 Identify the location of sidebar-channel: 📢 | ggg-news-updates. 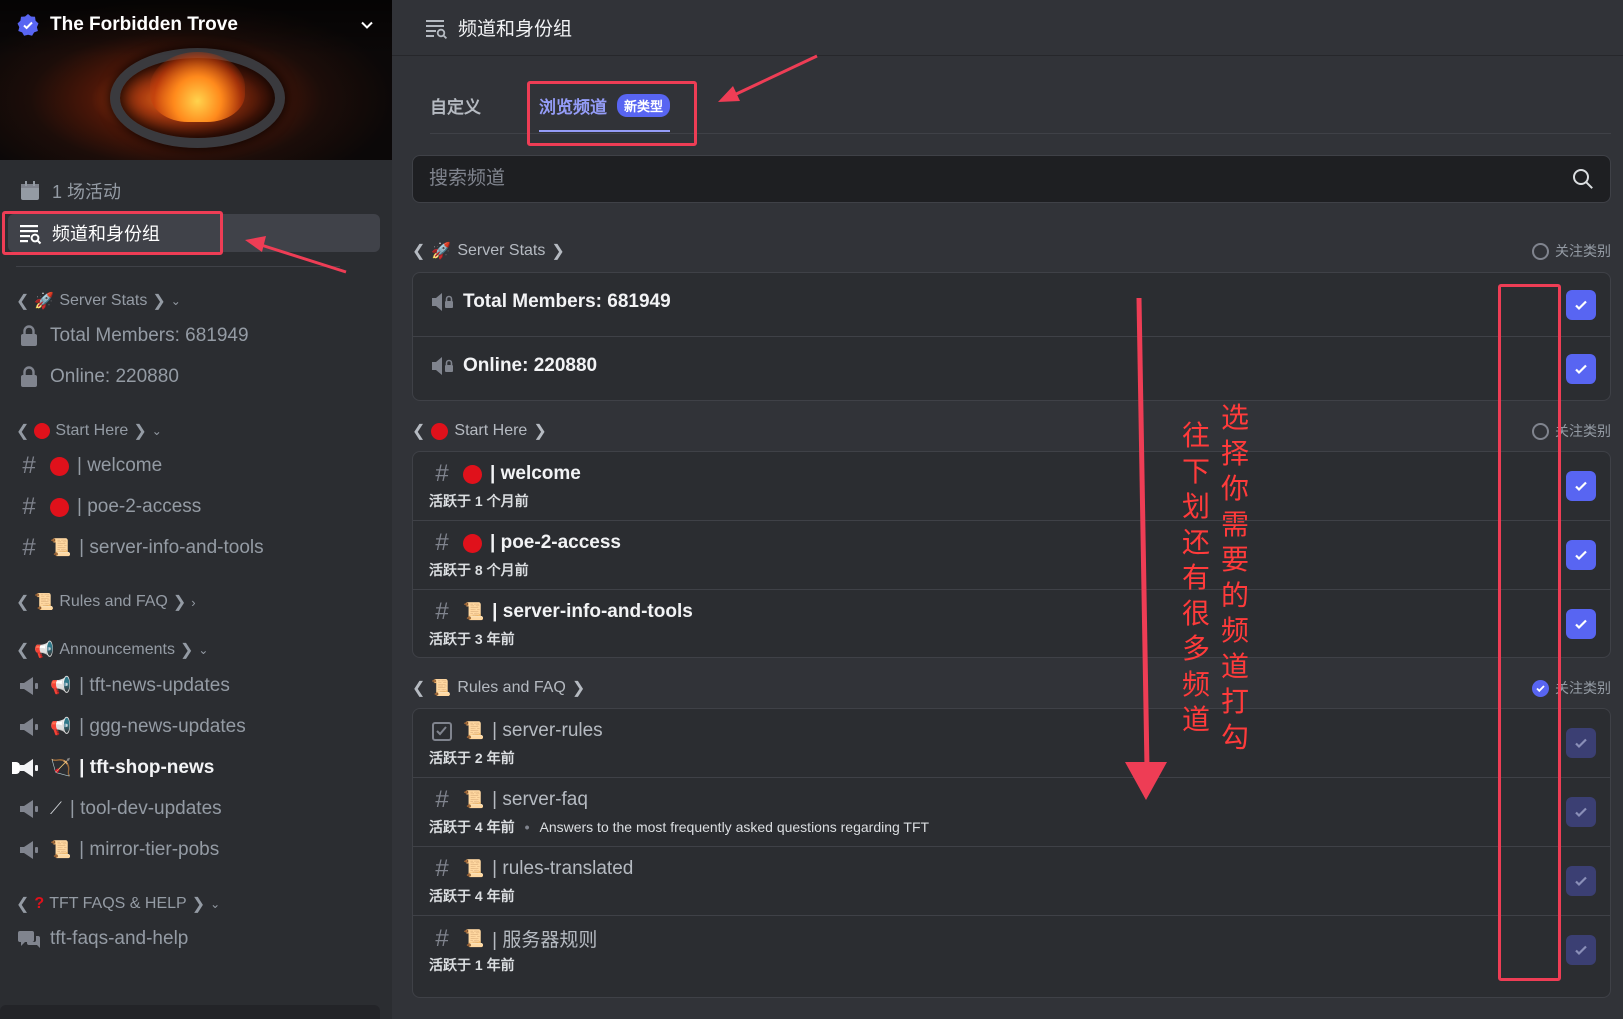
(198, 727).